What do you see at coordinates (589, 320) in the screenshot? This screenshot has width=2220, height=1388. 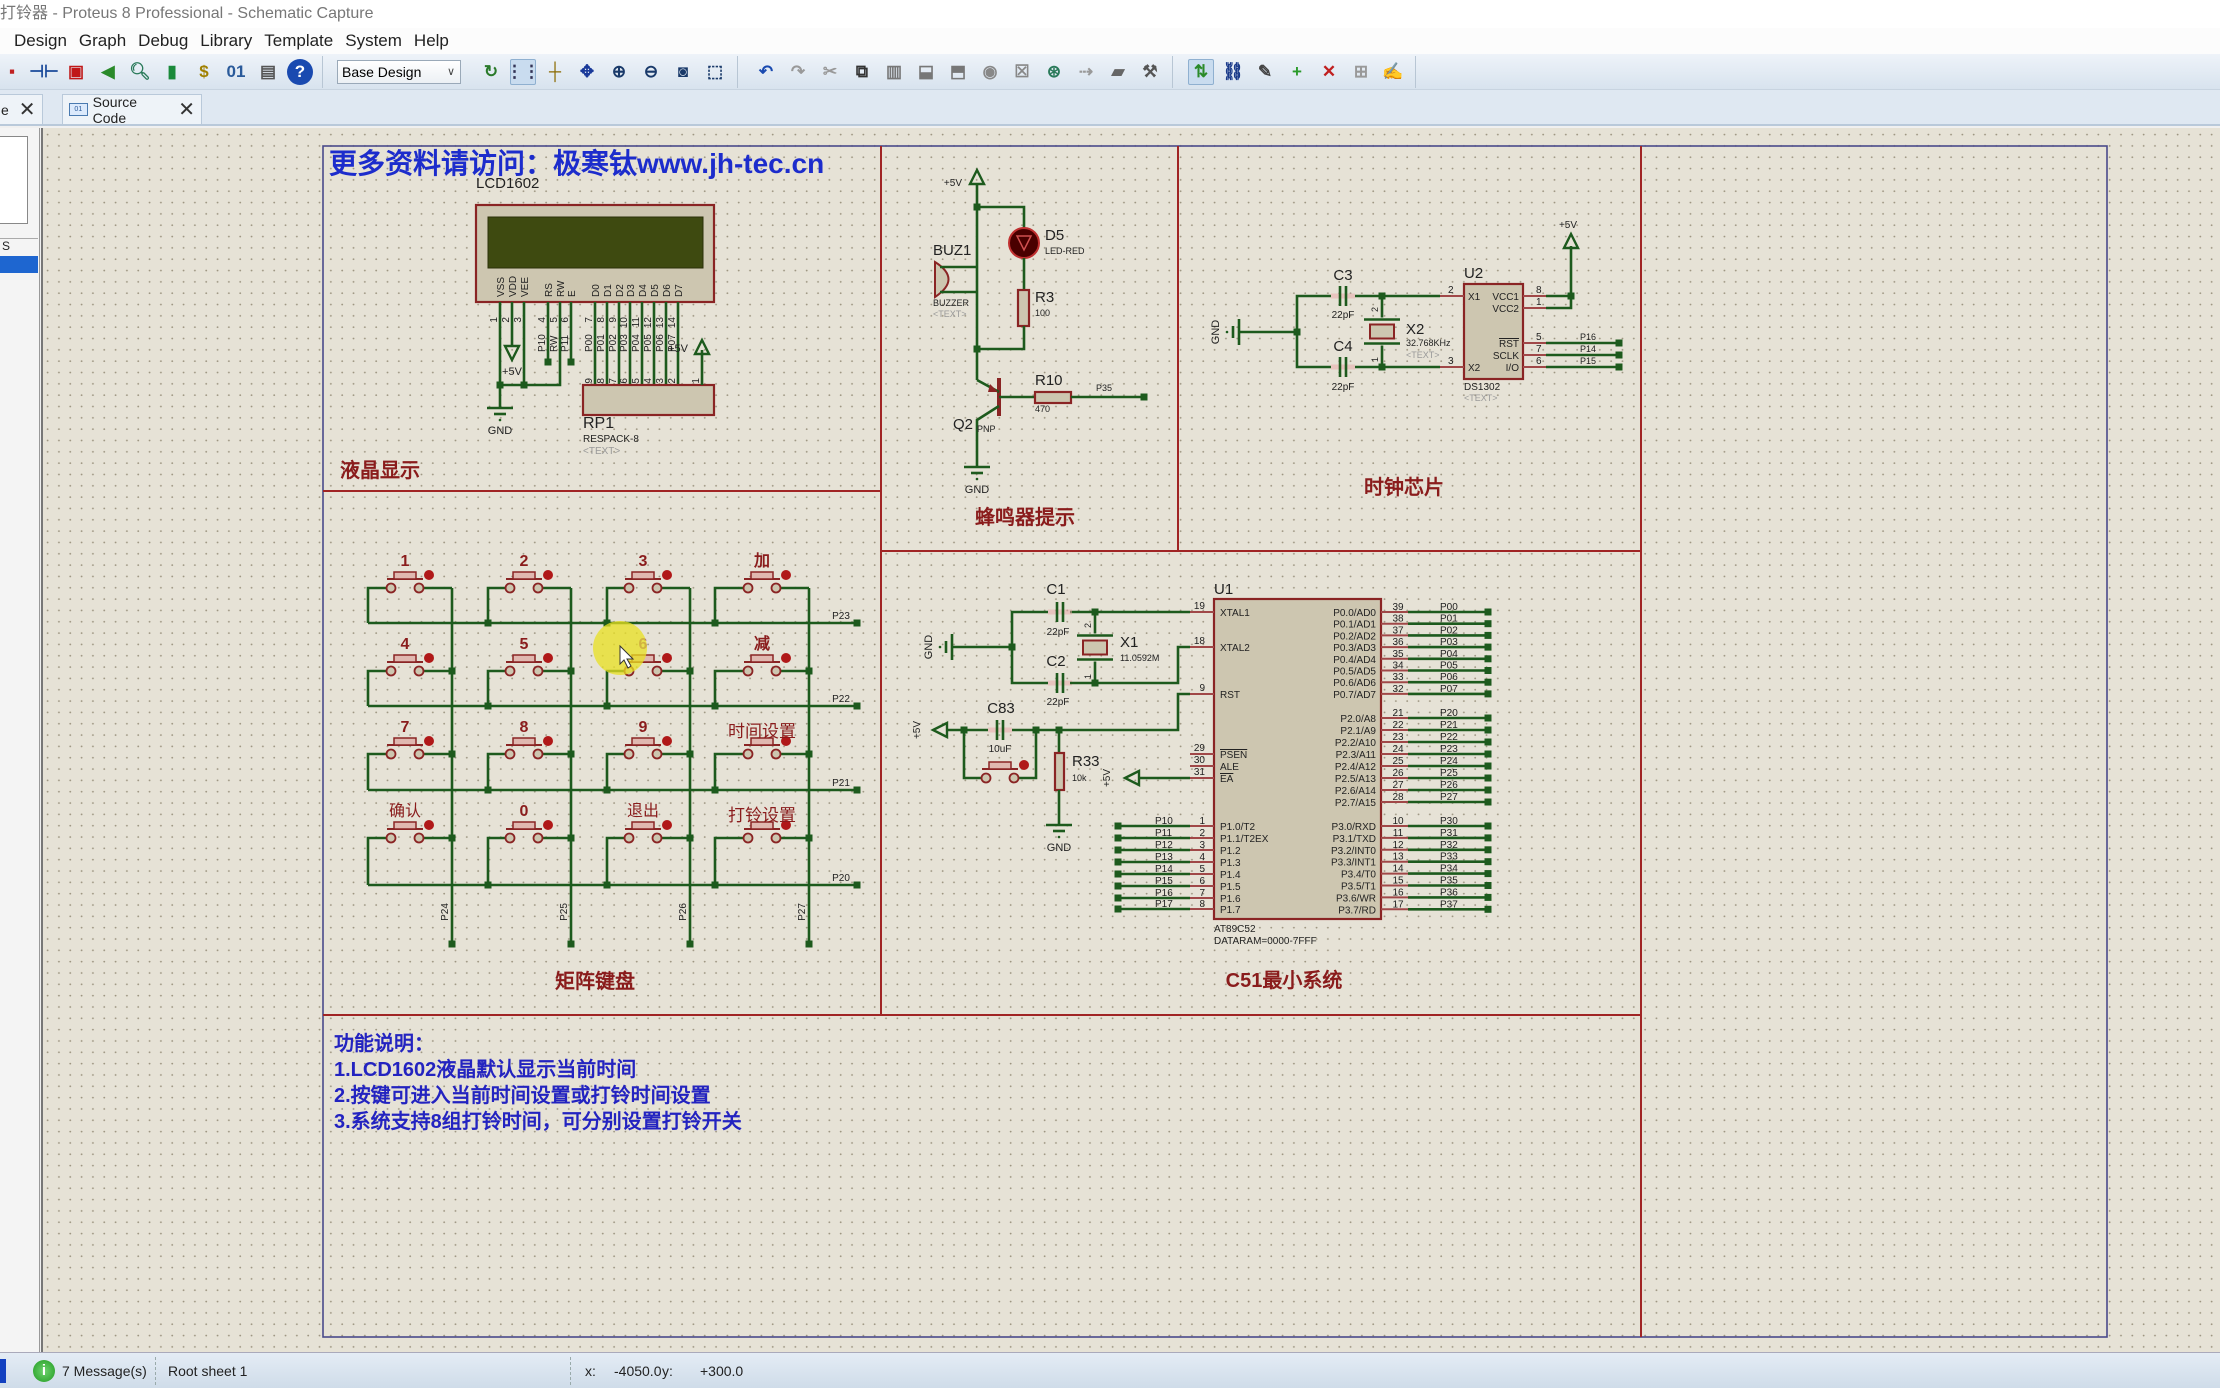 I see `lcd-pin-number: 7` at bounding box center [589, 320].